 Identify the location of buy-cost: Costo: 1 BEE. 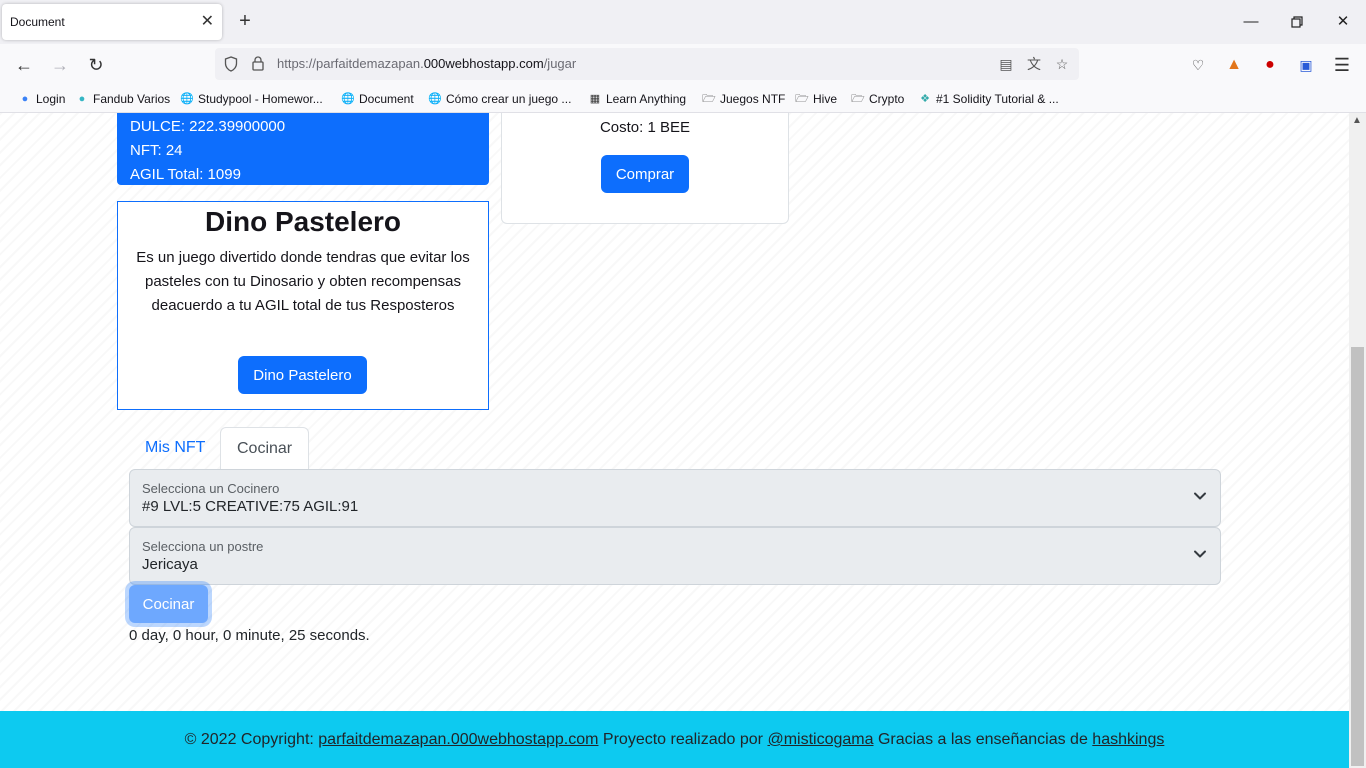
(645, 127).